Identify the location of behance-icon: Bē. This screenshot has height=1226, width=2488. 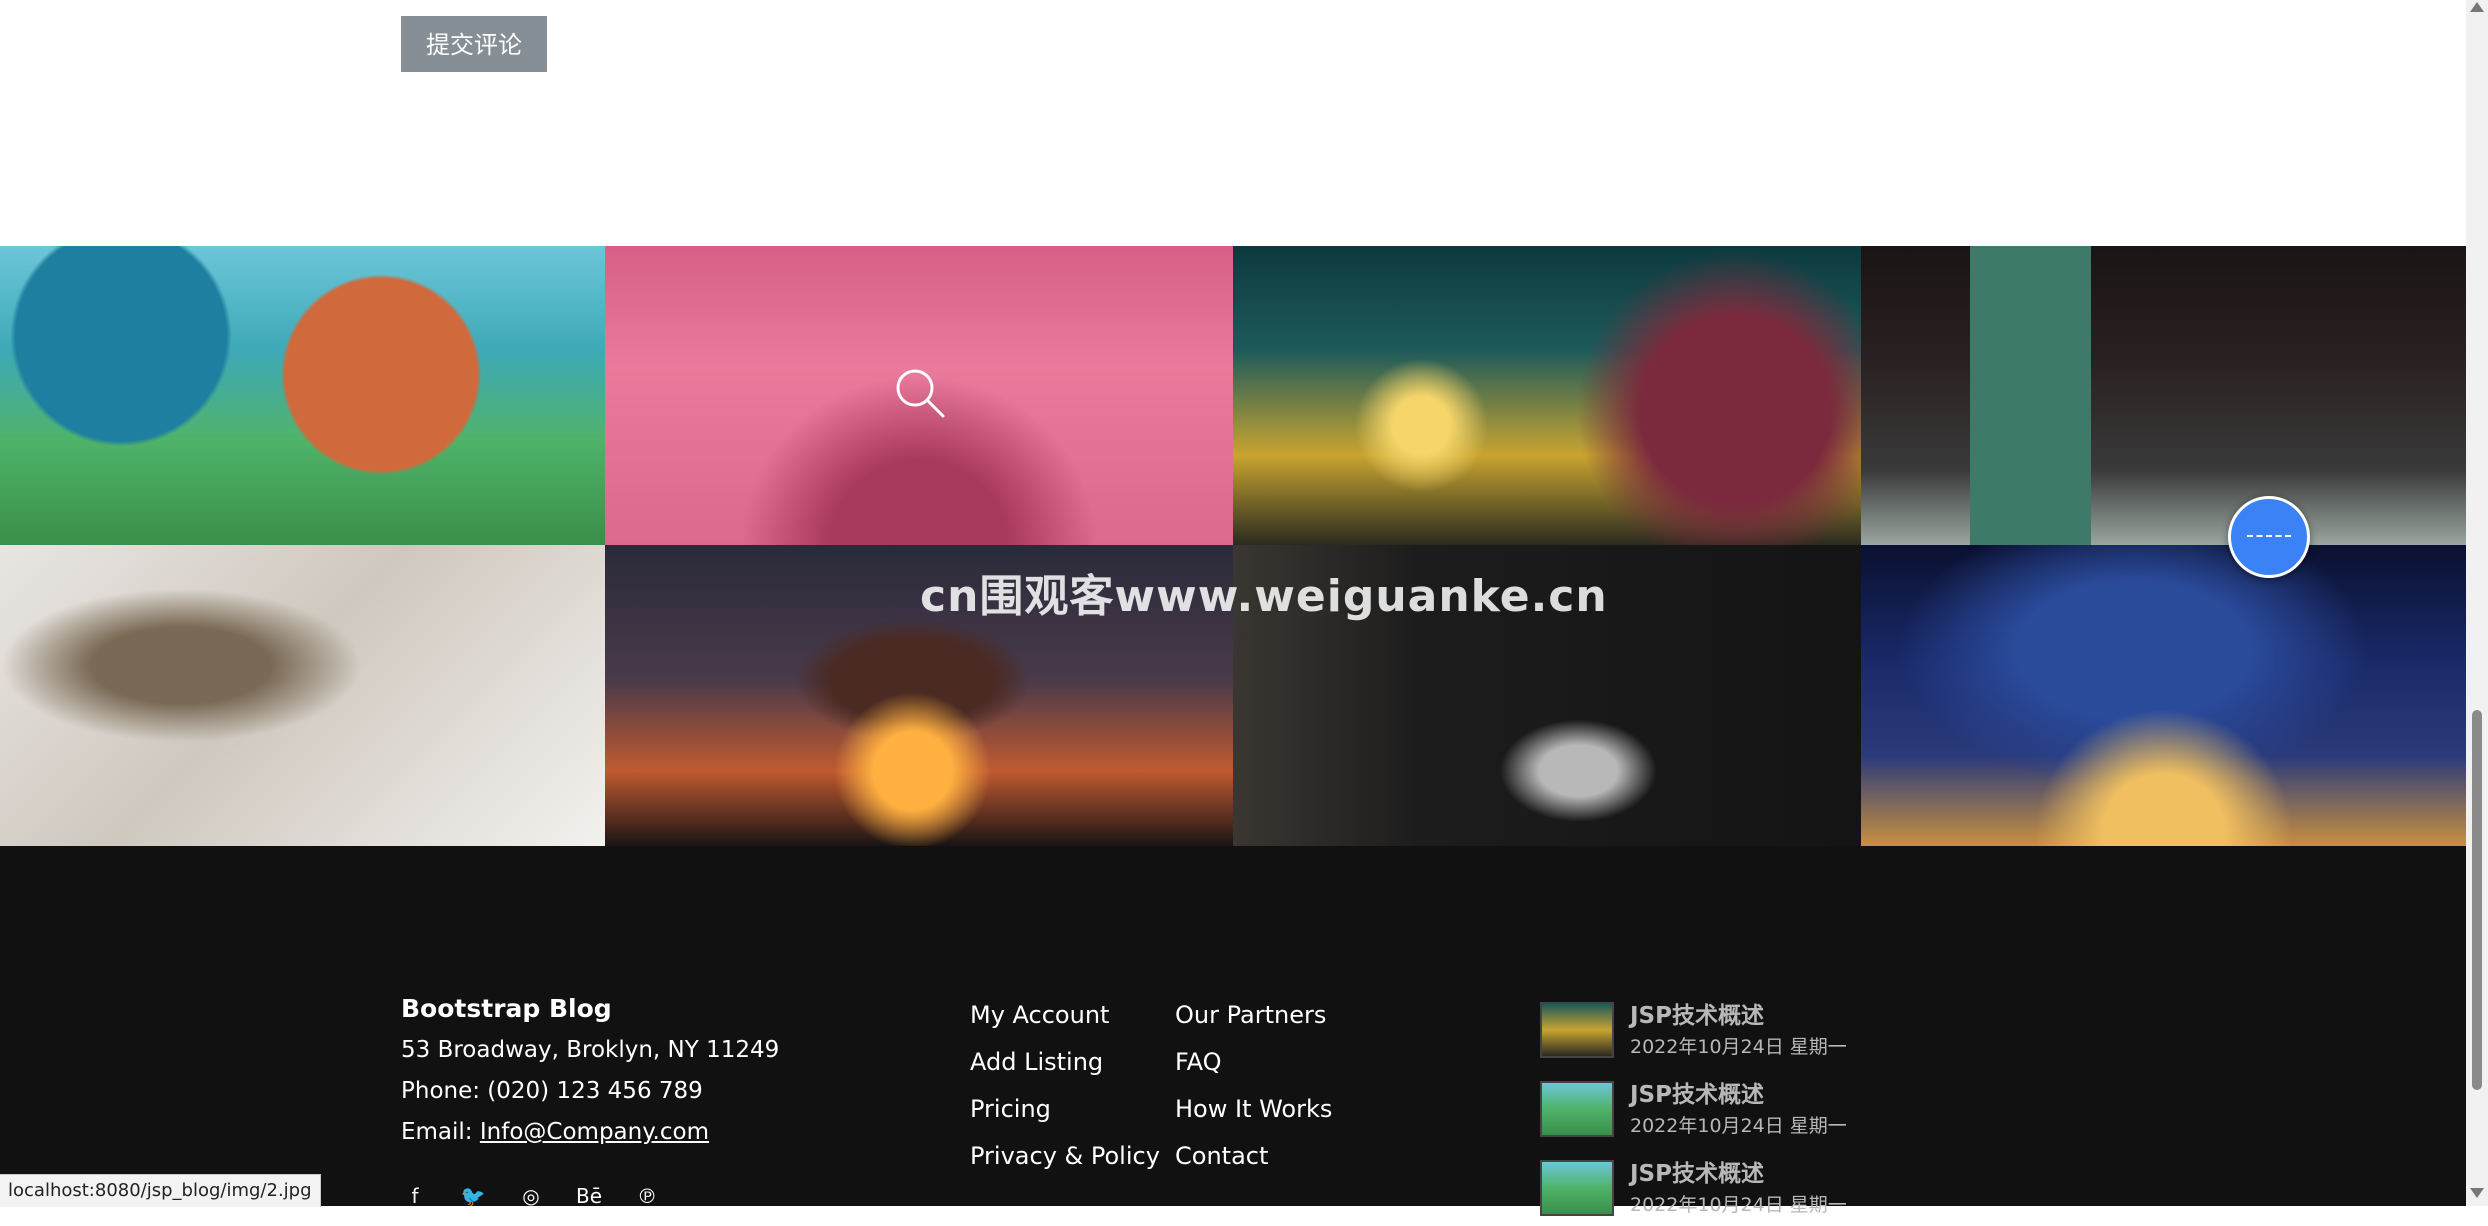
(589, 1196).